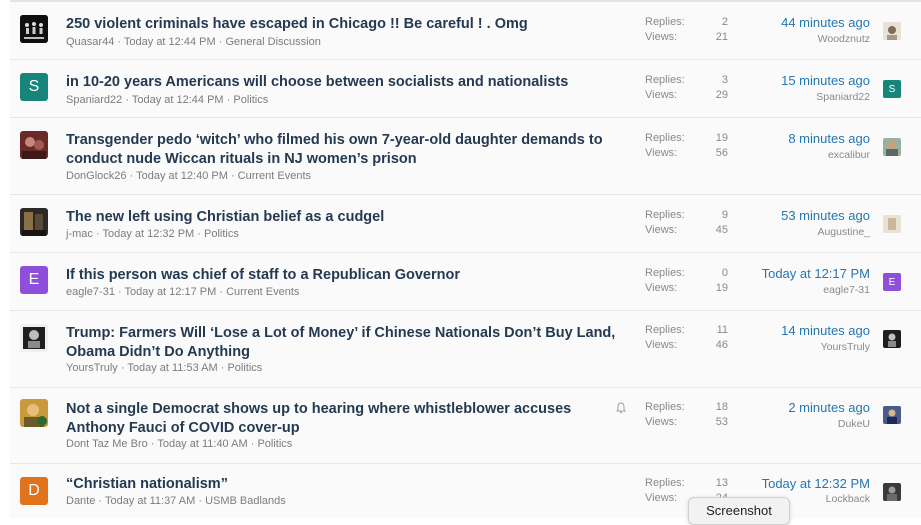 This screenshot has width=921, height=525. Describe the element at coordinates (94, 100) in the screenshot. I see `thread-author: Spaniard22` at that location.